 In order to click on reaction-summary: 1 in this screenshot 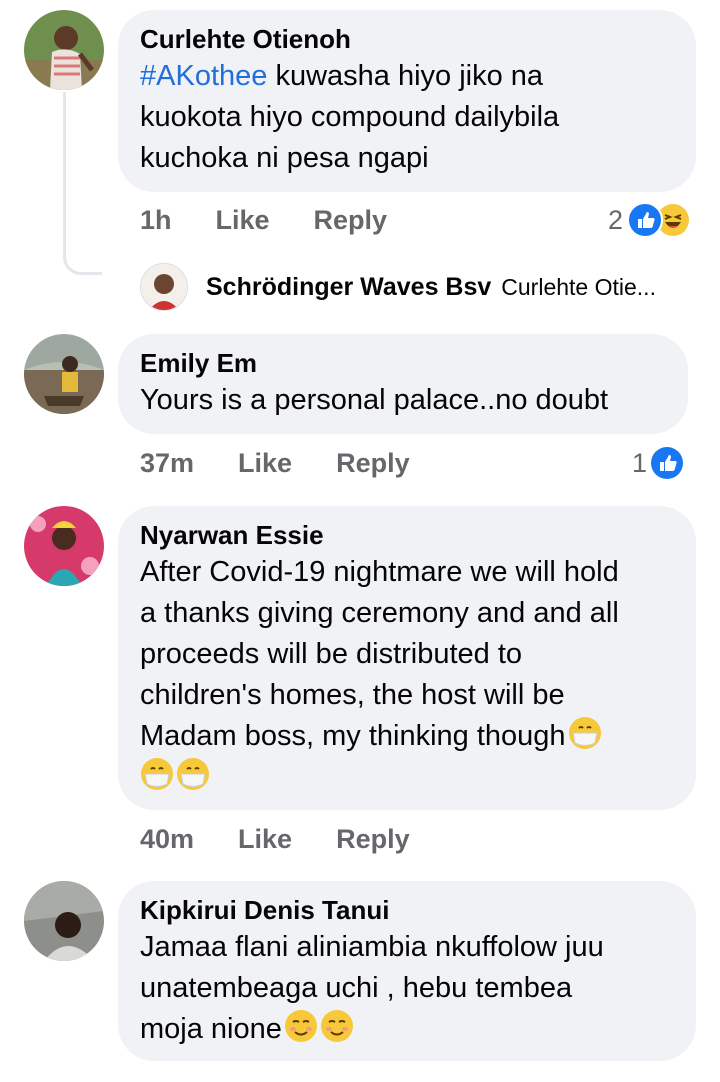, I will do `click(658, 463)`.